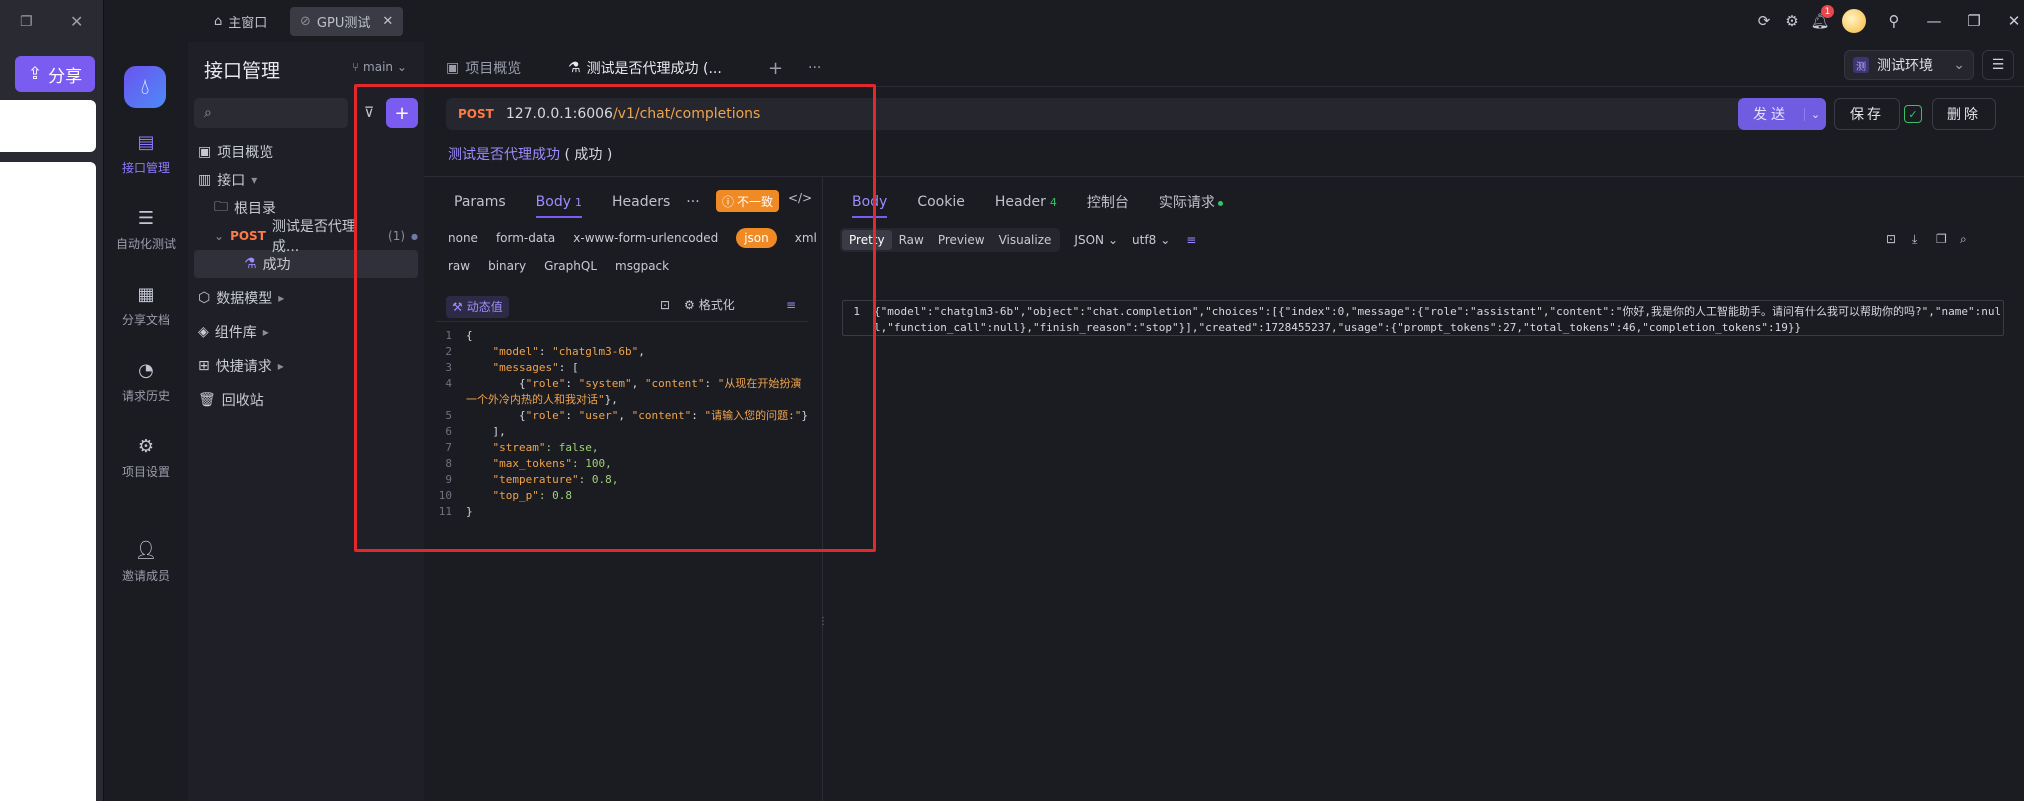 This screenshot has width=2024, height=801. Describe the element at coordinates (250, 264) in the screenshot. I see `example-icon: ⚗` at that location.